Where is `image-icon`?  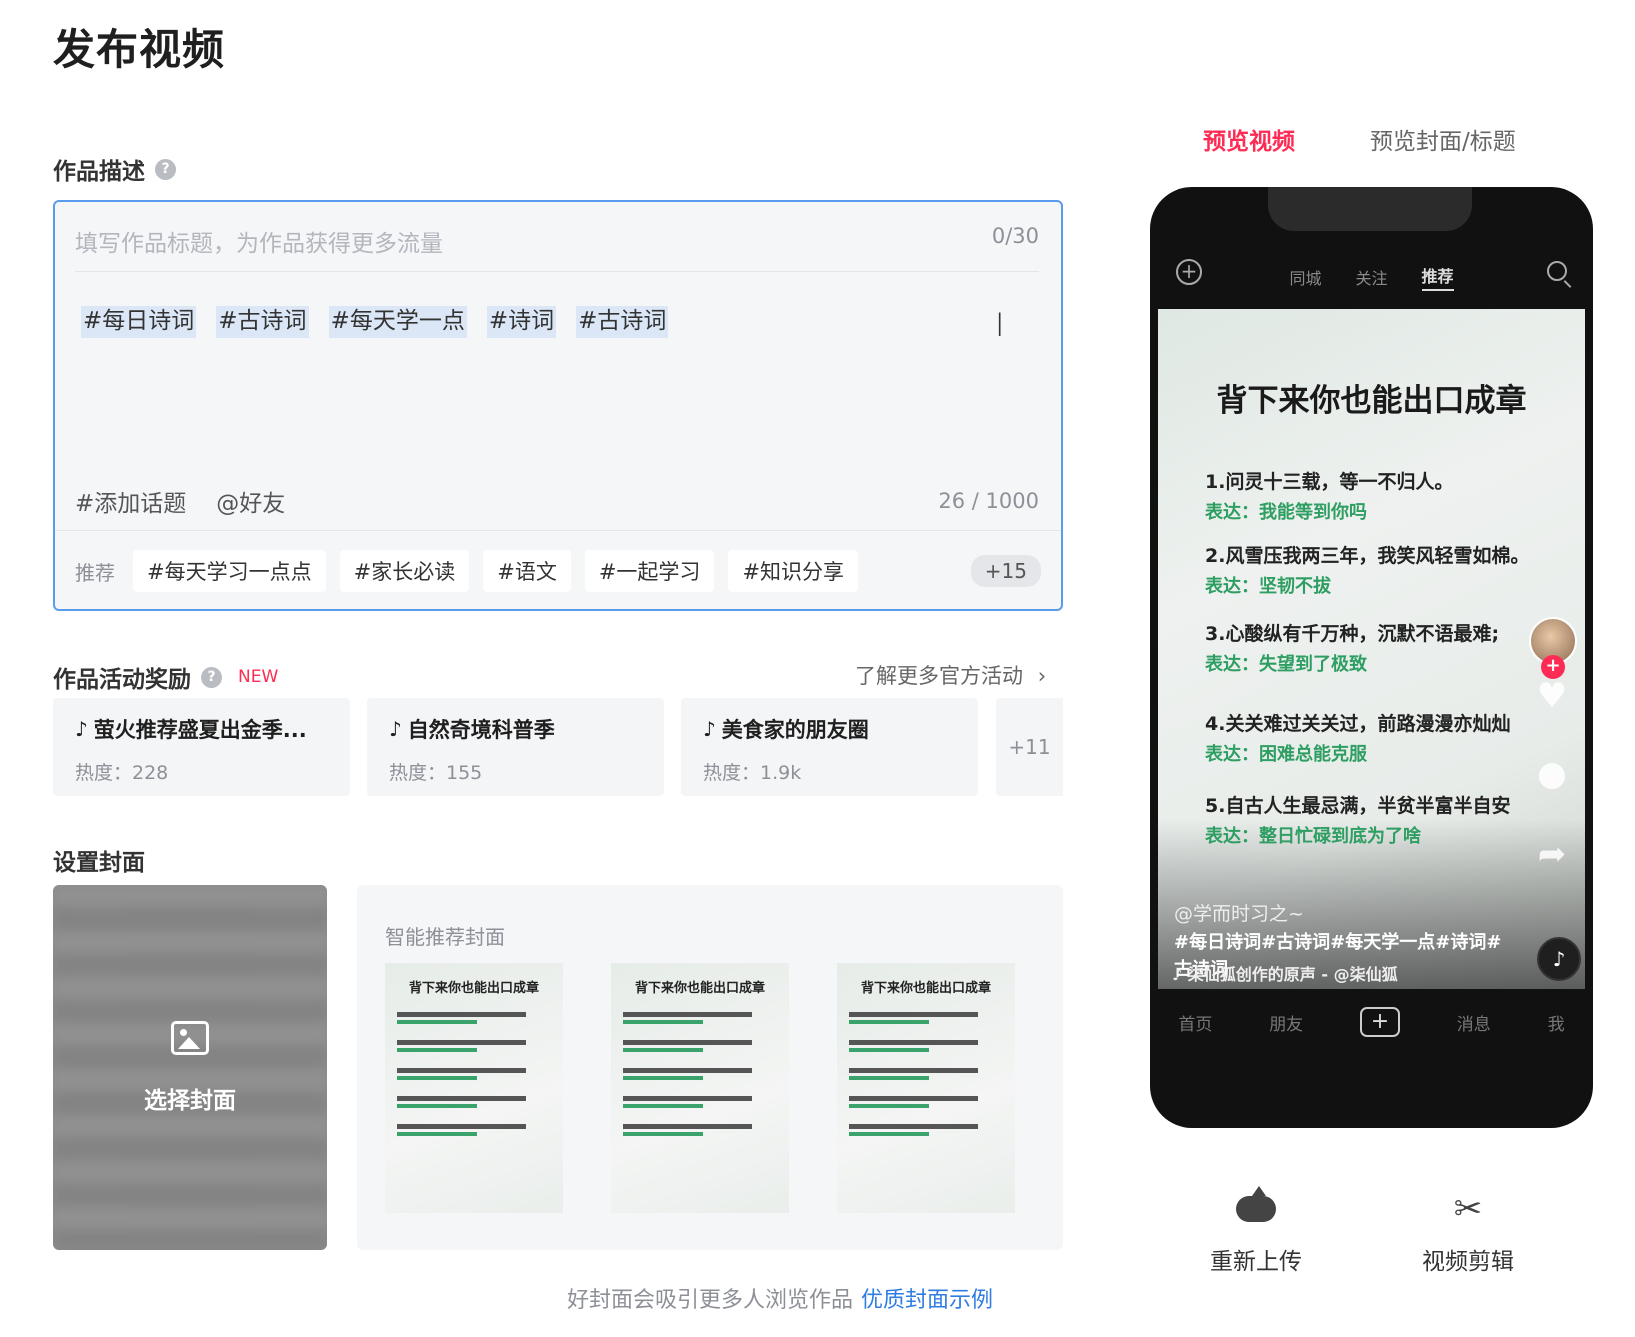
image-icon is located at coordinates (190, 1037).